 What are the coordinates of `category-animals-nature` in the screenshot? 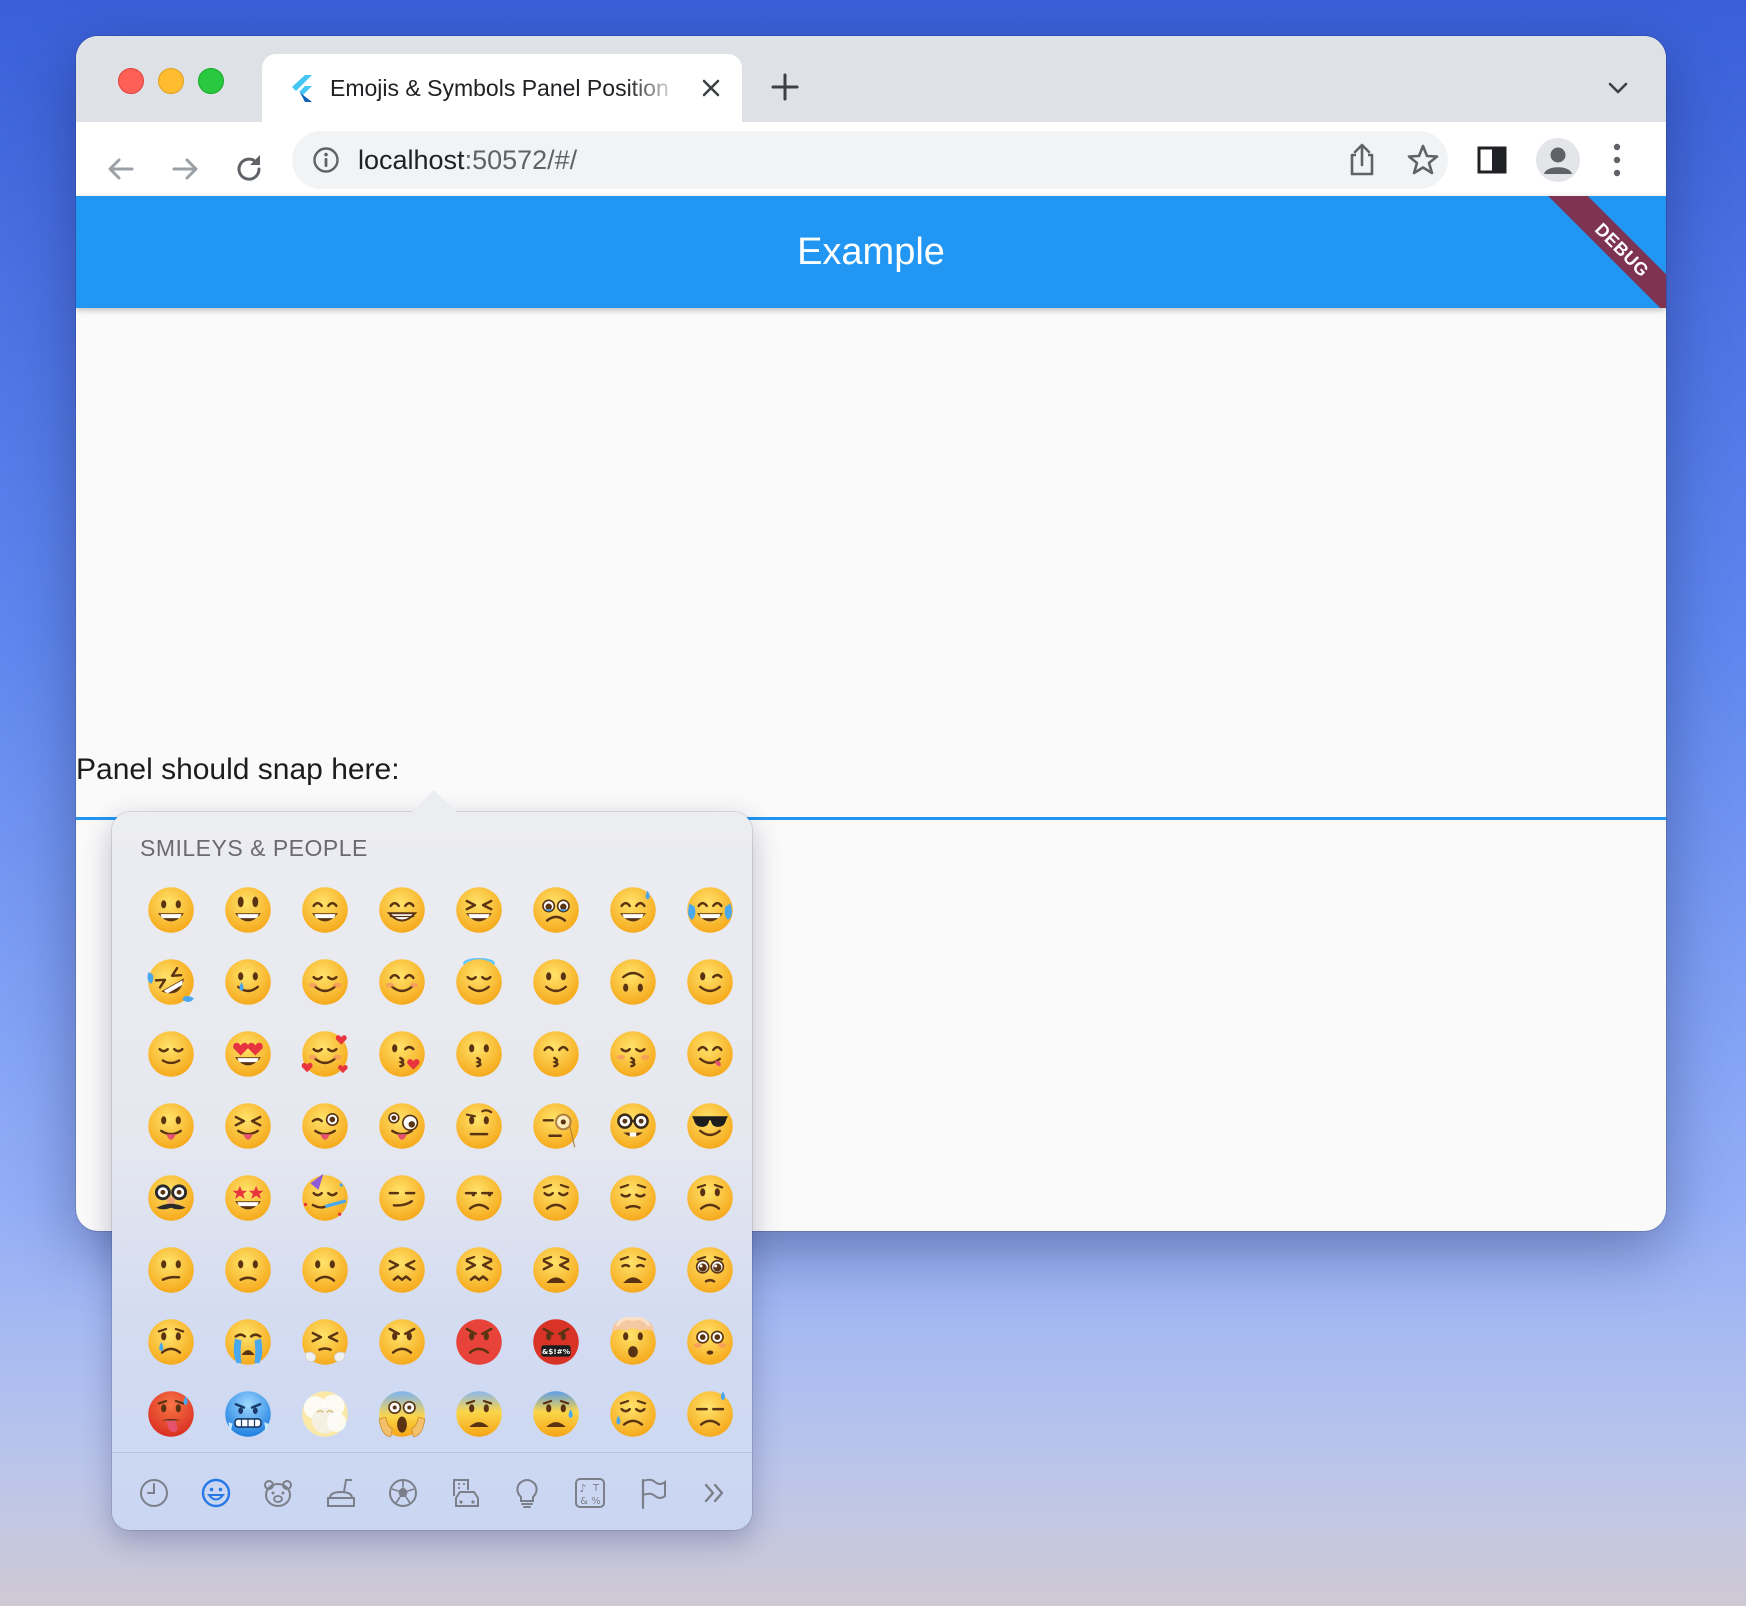 It's located at (278, 1493).